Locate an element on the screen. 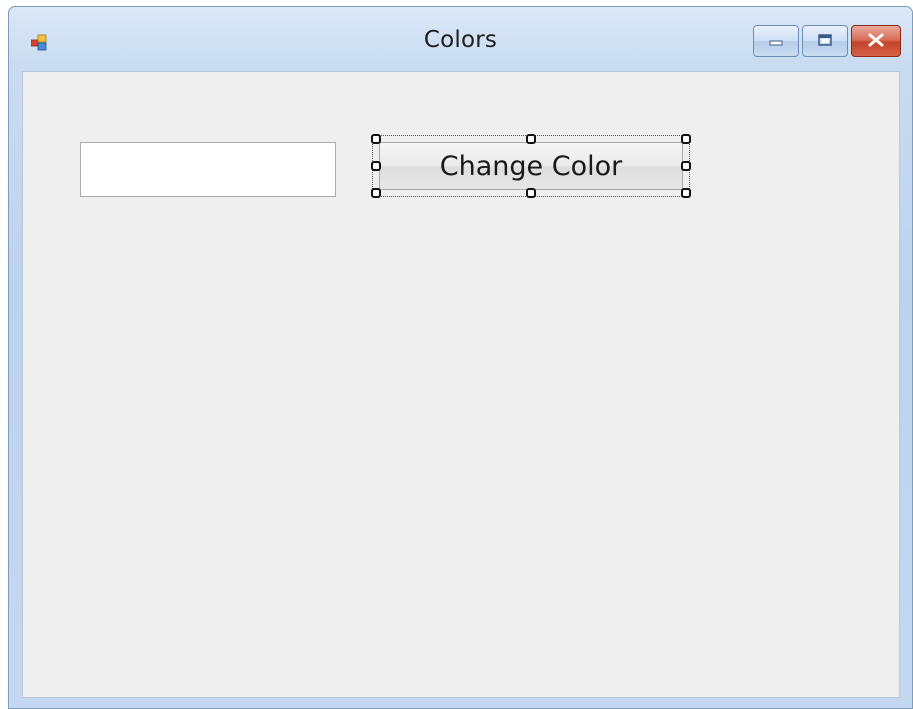 The image size is (913, 709). resize-handle-top-left is located at coordinates (376, 139).